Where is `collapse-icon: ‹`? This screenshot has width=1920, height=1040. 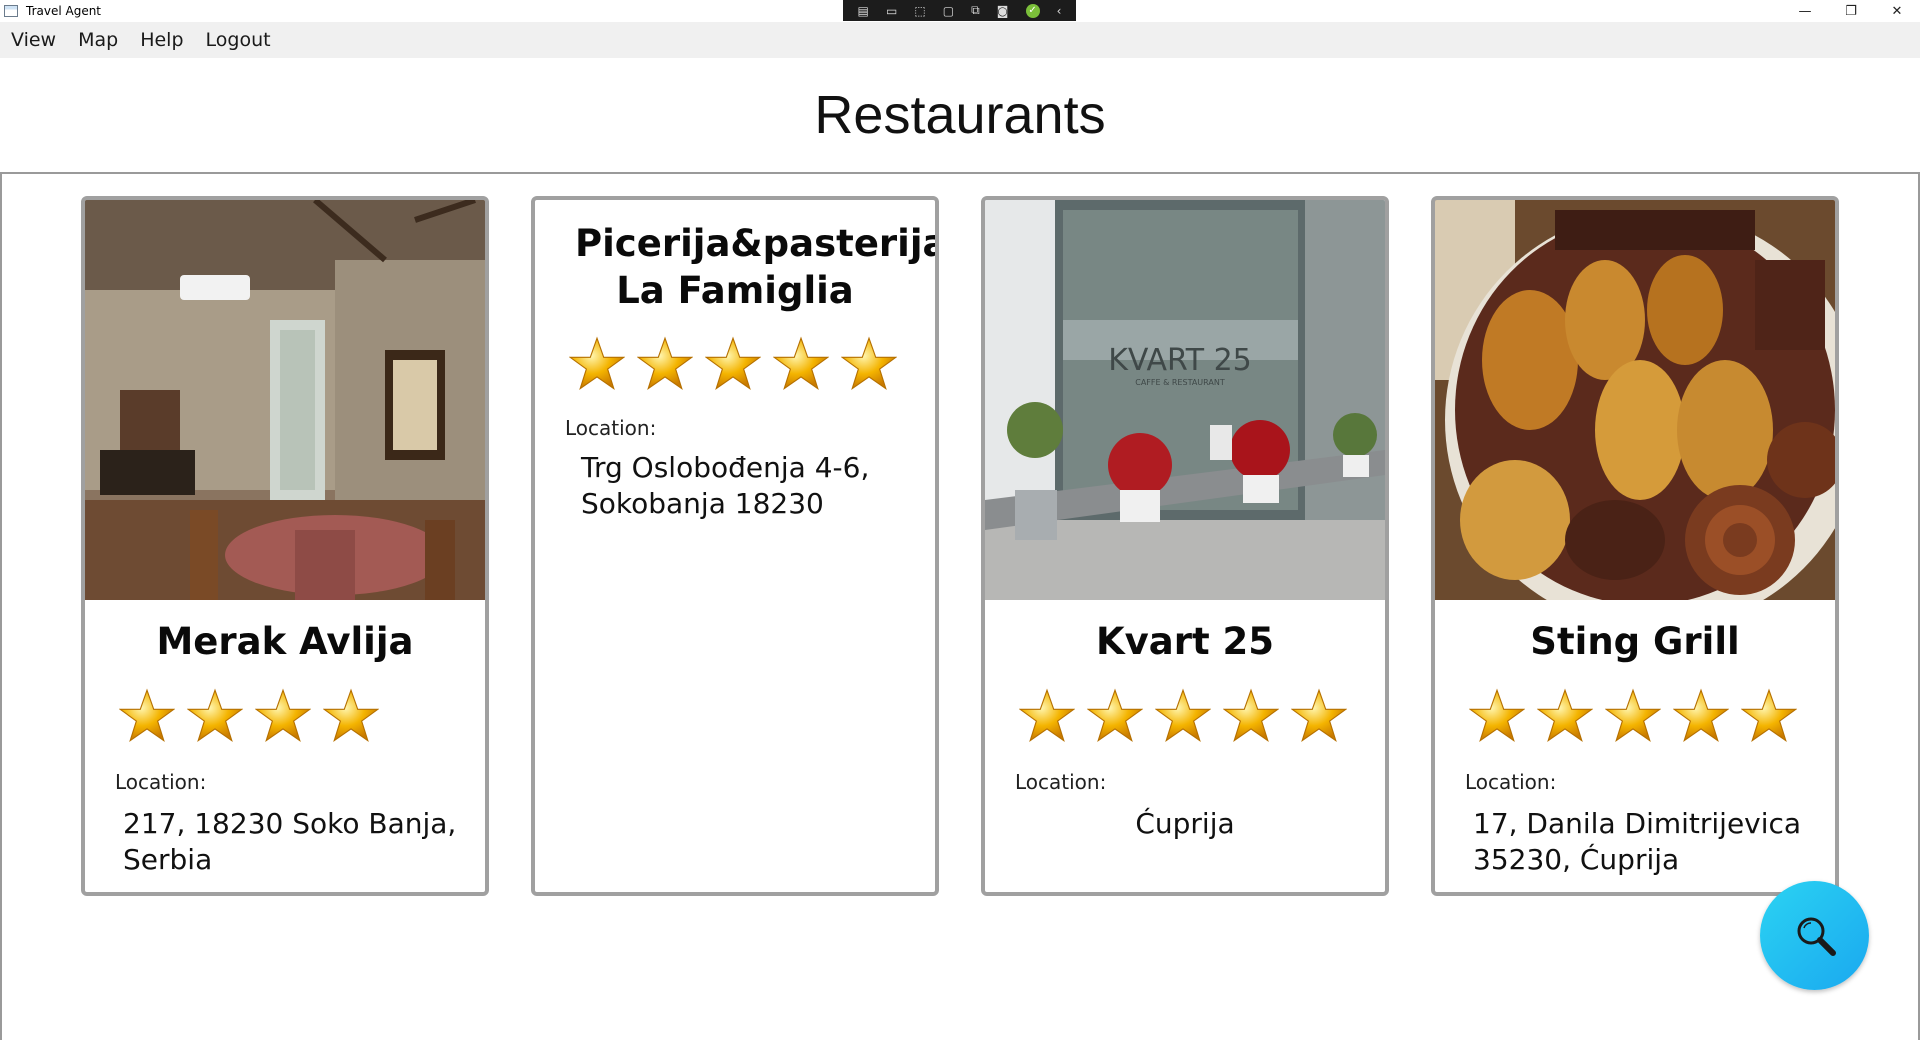
collapse-icon: ‹ is located at coordinates (1059, 11).